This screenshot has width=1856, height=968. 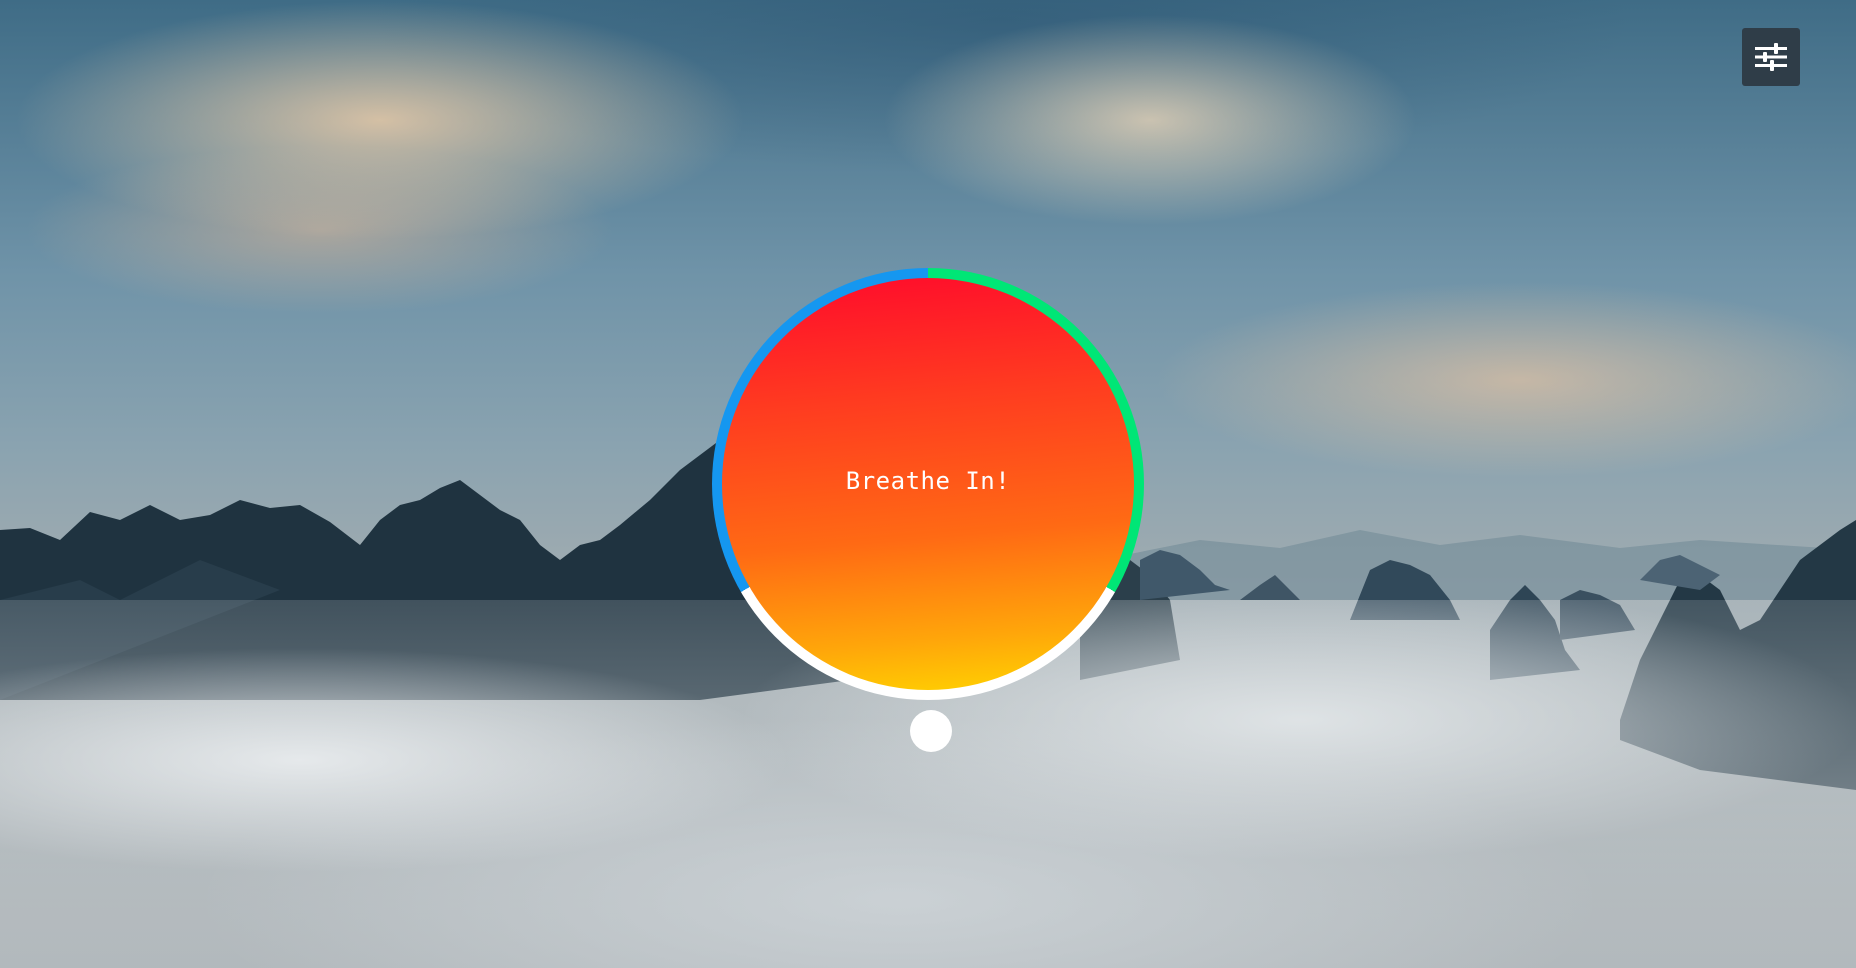 I want to click on breathing-circle: Breathe In!, so click(x=928, y=484).